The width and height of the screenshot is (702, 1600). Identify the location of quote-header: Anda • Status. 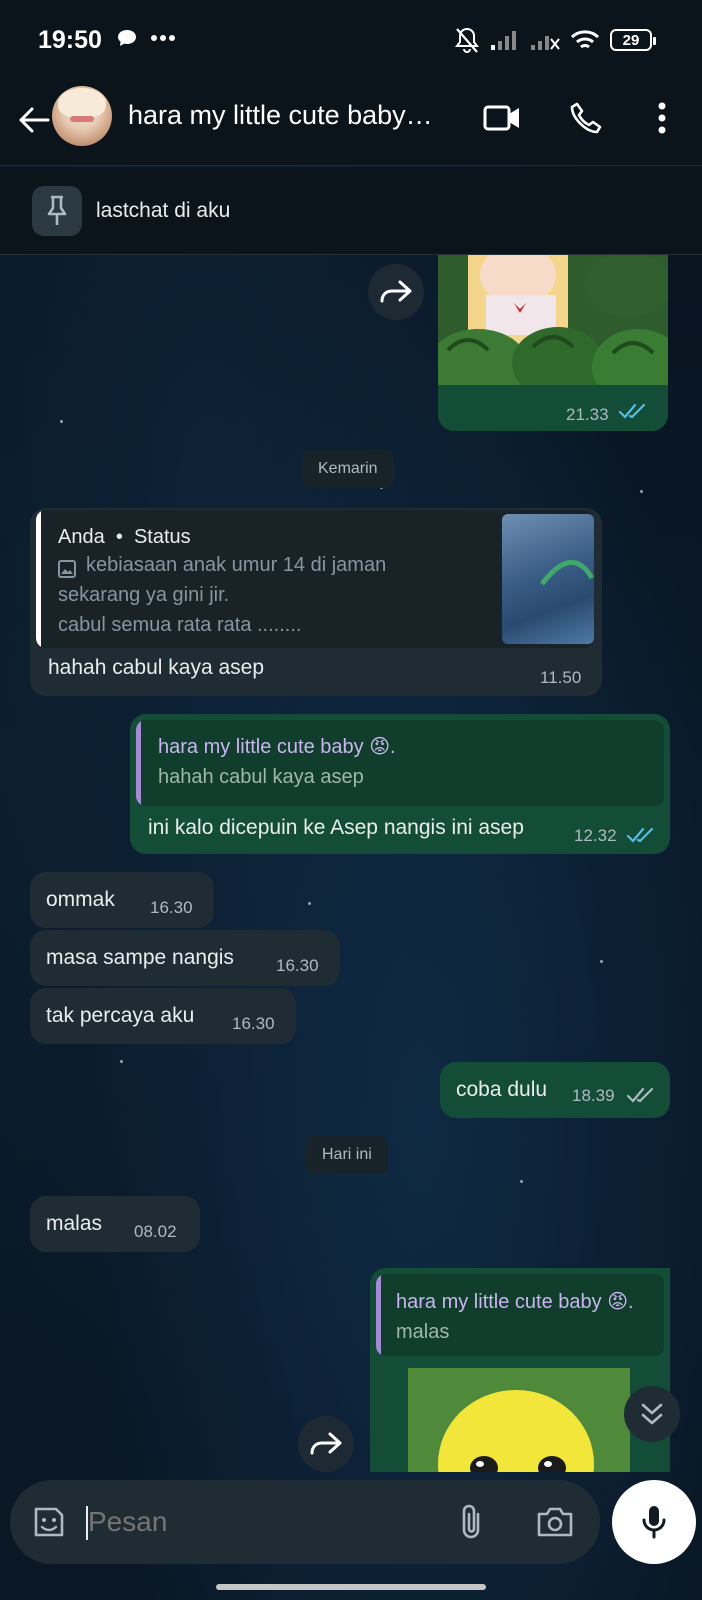
(124, 537).